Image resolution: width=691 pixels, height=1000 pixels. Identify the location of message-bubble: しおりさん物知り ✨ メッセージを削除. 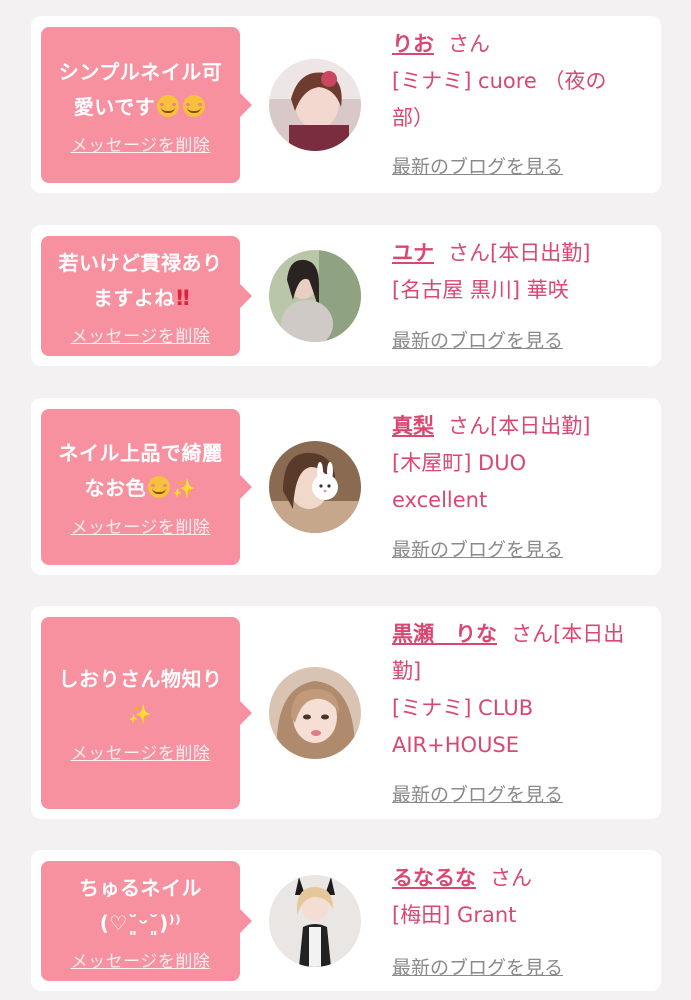
(146, 713).